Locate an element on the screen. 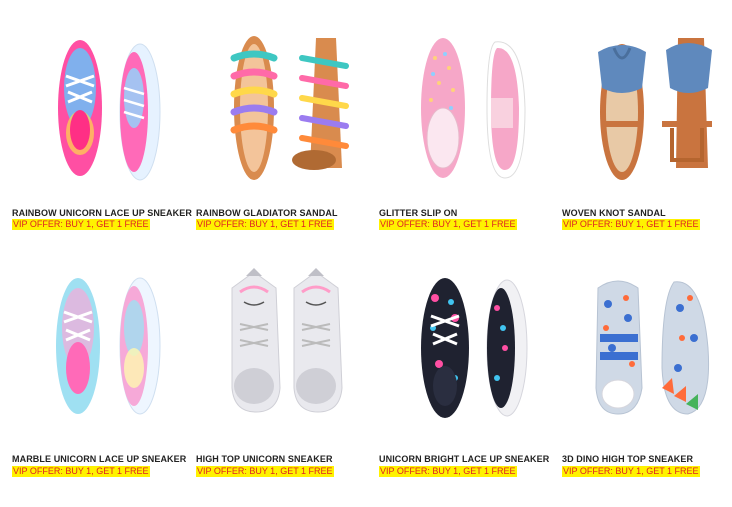  dino-high-top-sneaker-image is located at coordinates (647, 348).